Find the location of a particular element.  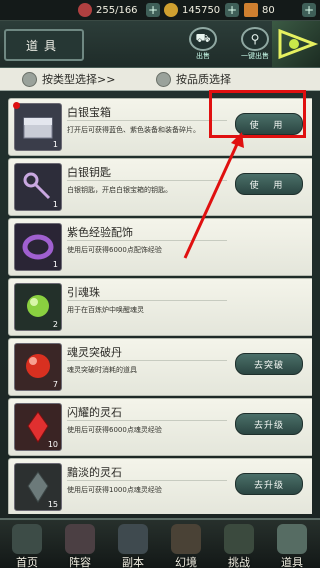

nav-challenge: 挑战 is located at coordinates (239, 544).